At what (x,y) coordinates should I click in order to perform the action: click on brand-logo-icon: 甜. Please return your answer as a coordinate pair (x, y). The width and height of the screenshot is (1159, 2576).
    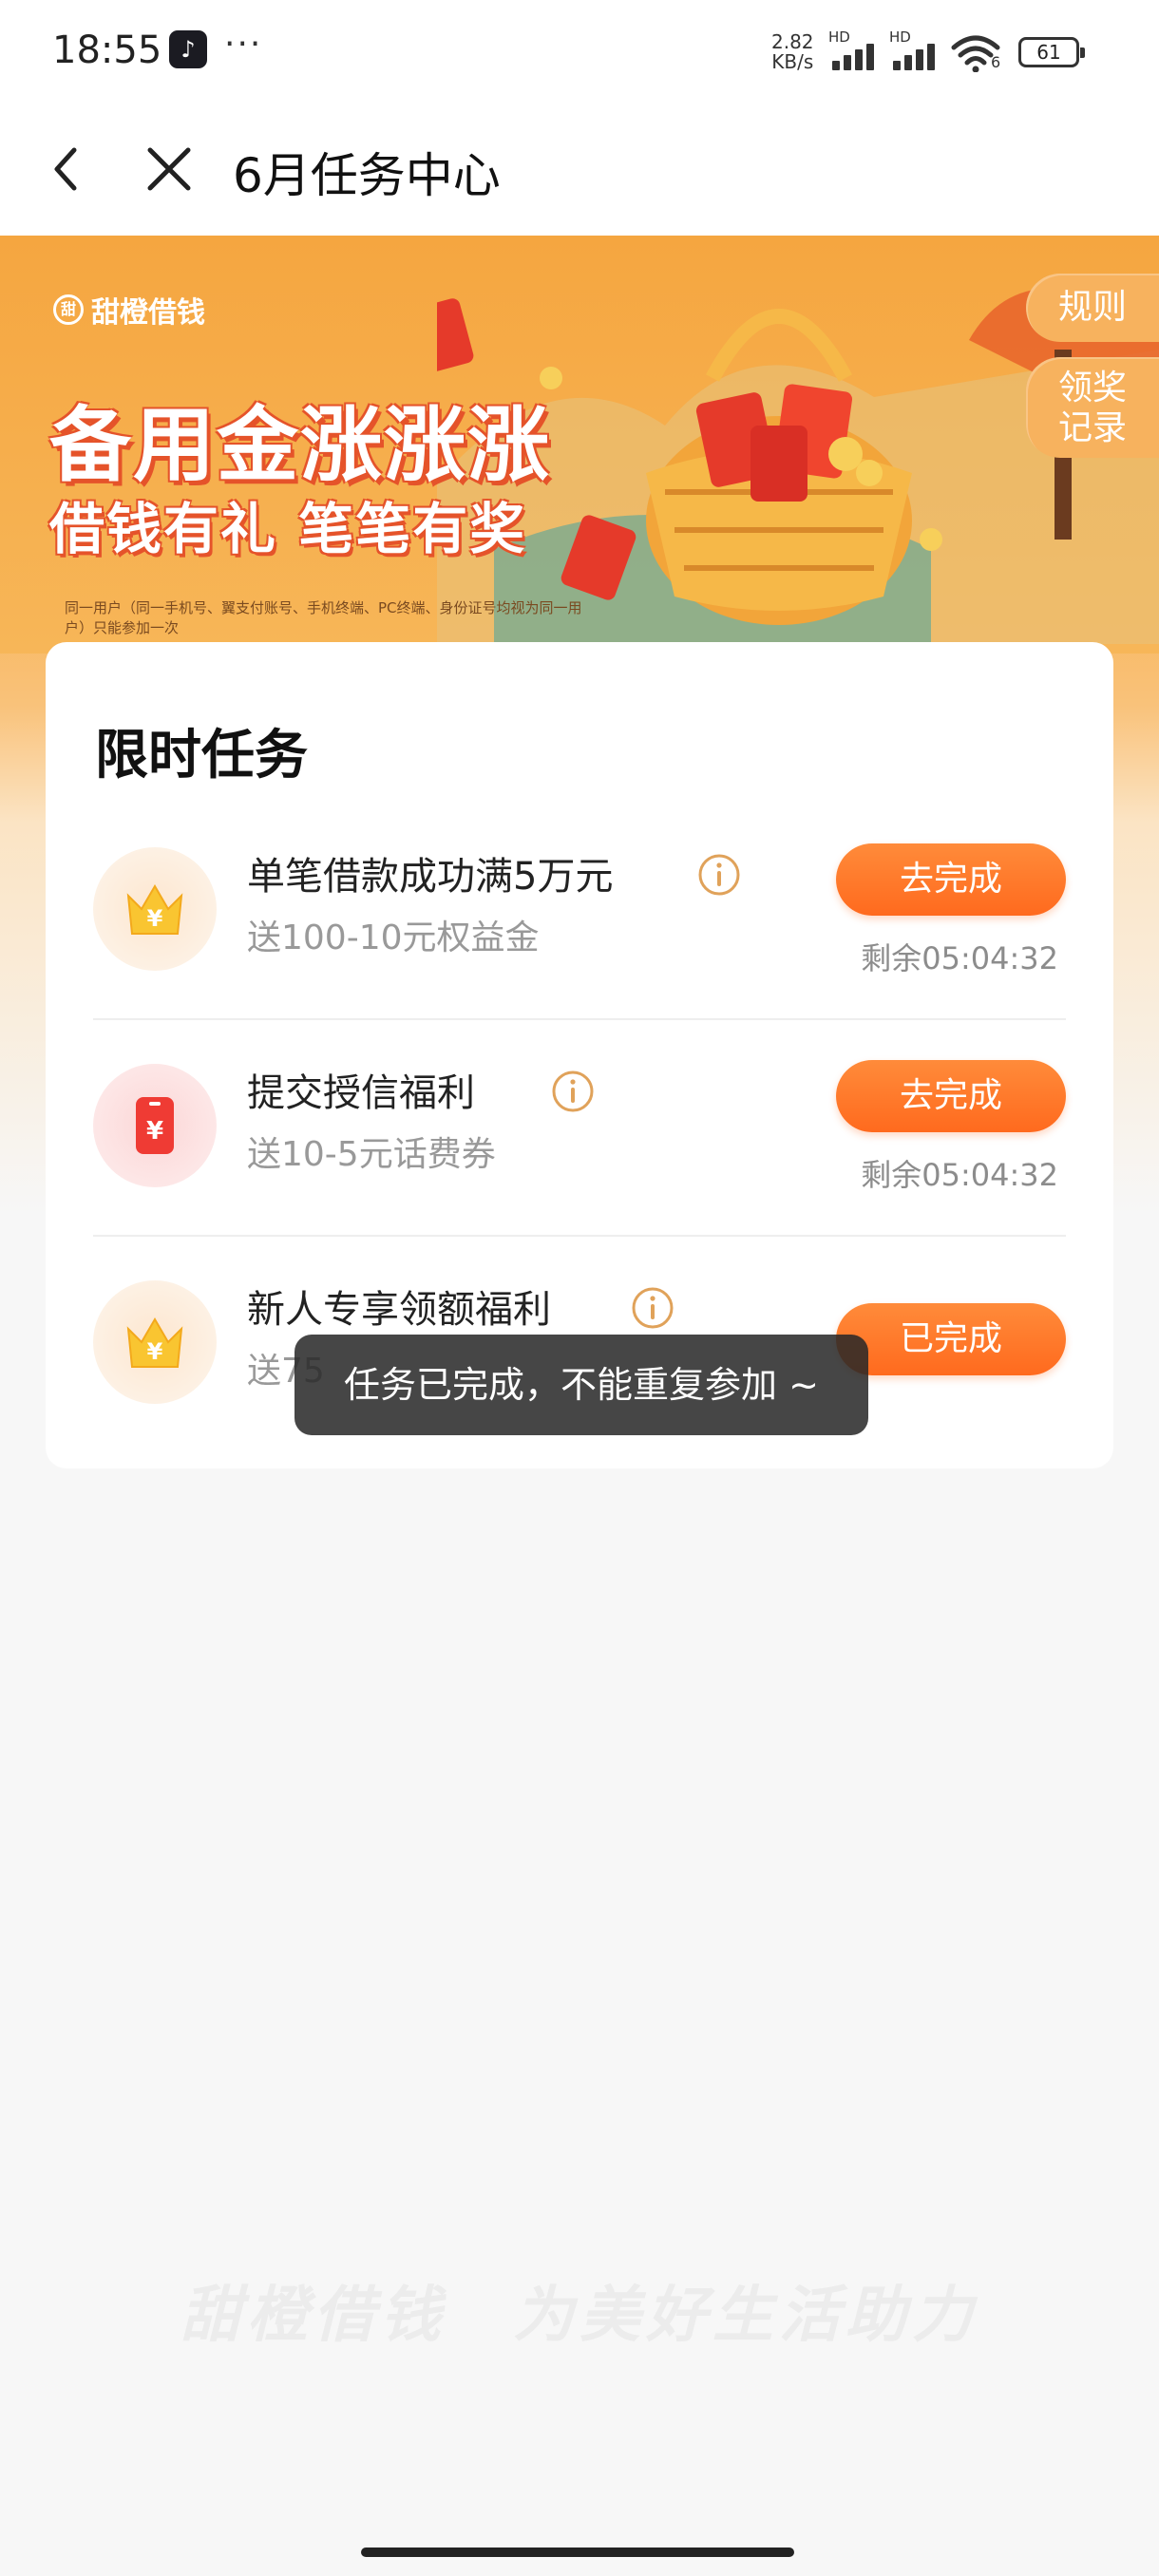
    Looking at the image, I should click on (68, 309).